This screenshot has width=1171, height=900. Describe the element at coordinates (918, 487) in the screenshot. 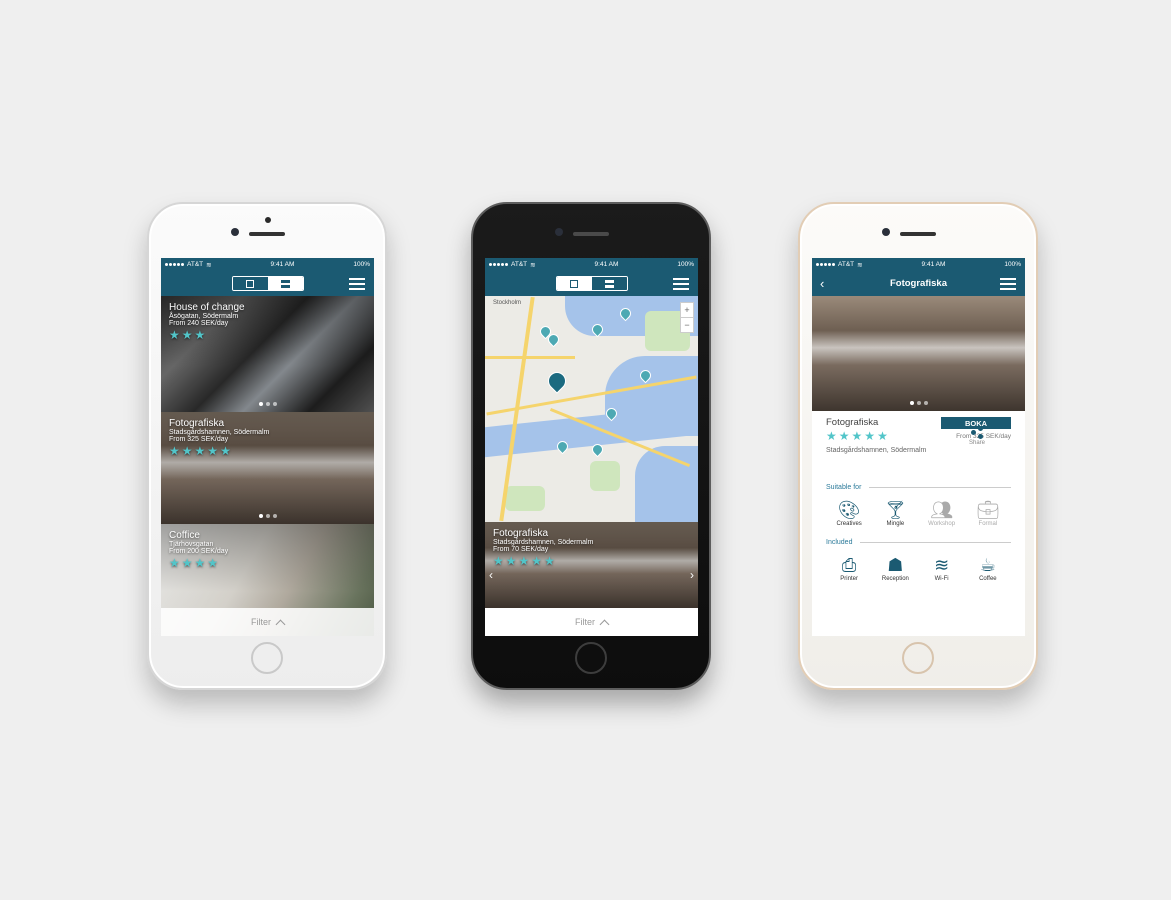

I see `suitable-for-section: Suitable for` at that location.